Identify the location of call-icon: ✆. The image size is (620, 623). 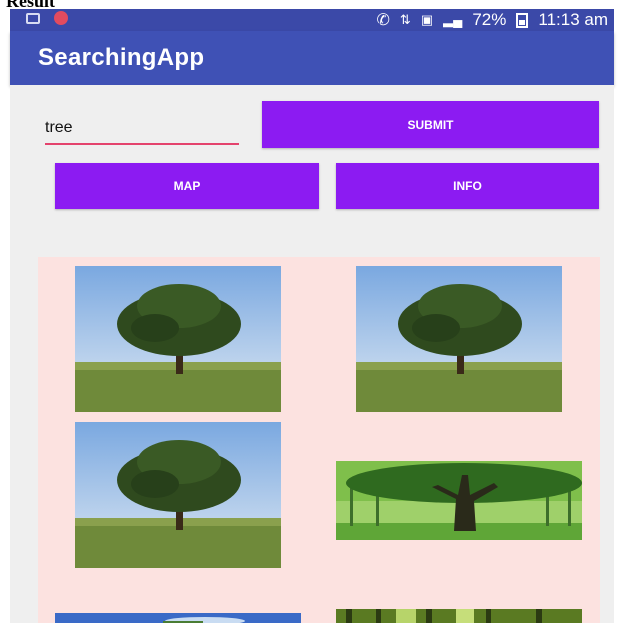
(383, 20).